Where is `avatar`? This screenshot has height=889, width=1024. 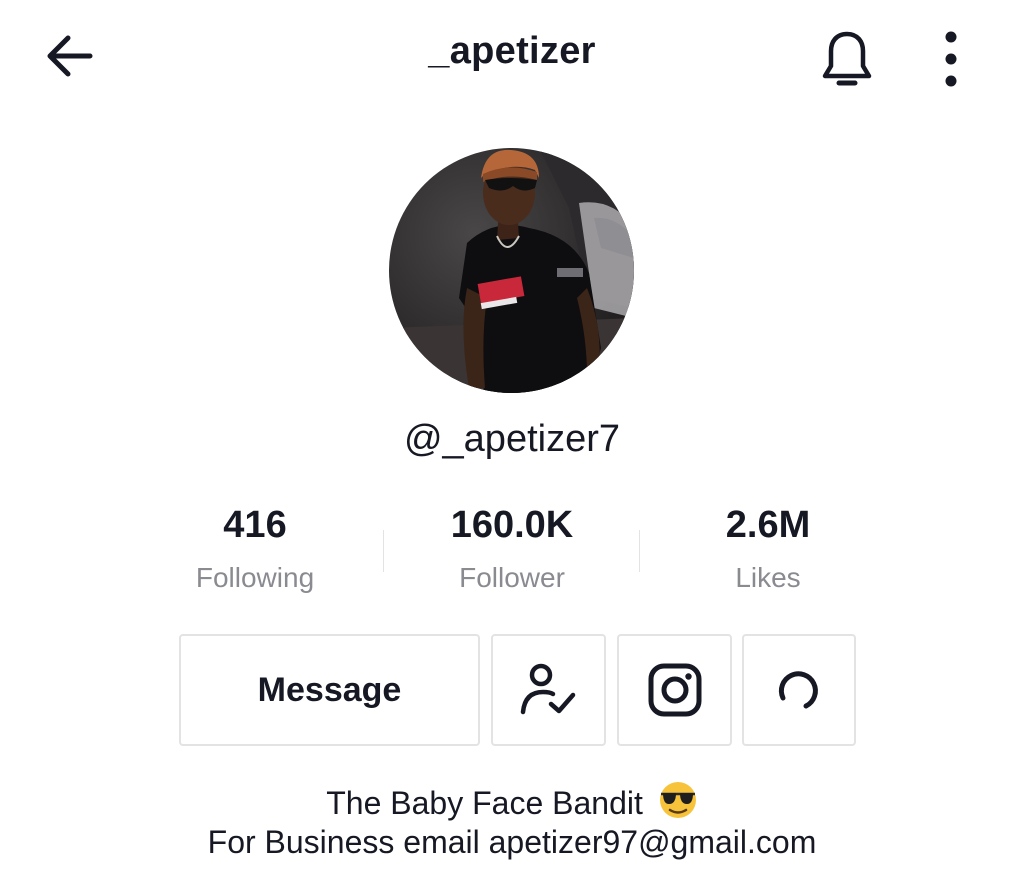
avatar is located at coordinates (511, 270).